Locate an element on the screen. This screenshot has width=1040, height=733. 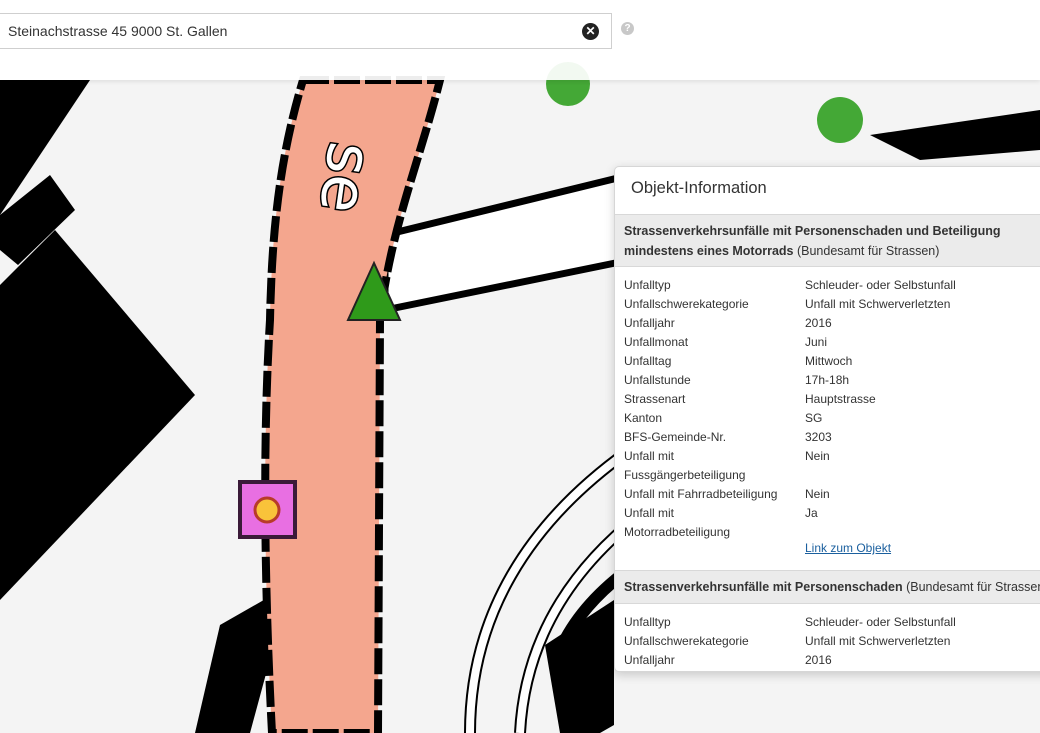
attribute-value: Ja is located at coordinates (811, 513).